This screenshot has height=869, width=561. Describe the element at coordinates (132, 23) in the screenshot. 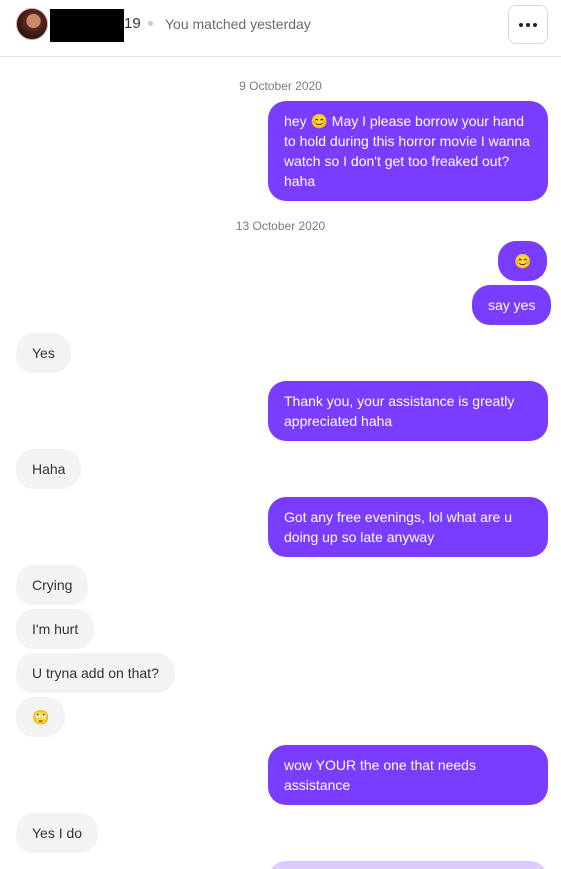

I see `match-age: 19` at that location.